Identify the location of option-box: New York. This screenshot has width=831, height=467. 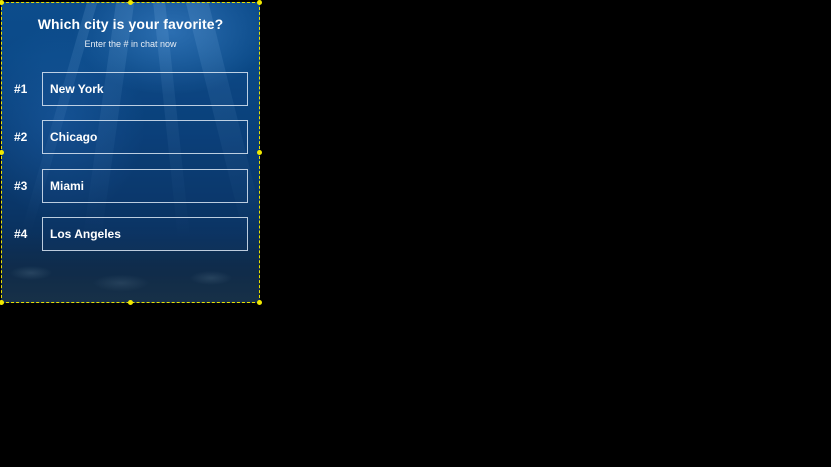
(145, 89).